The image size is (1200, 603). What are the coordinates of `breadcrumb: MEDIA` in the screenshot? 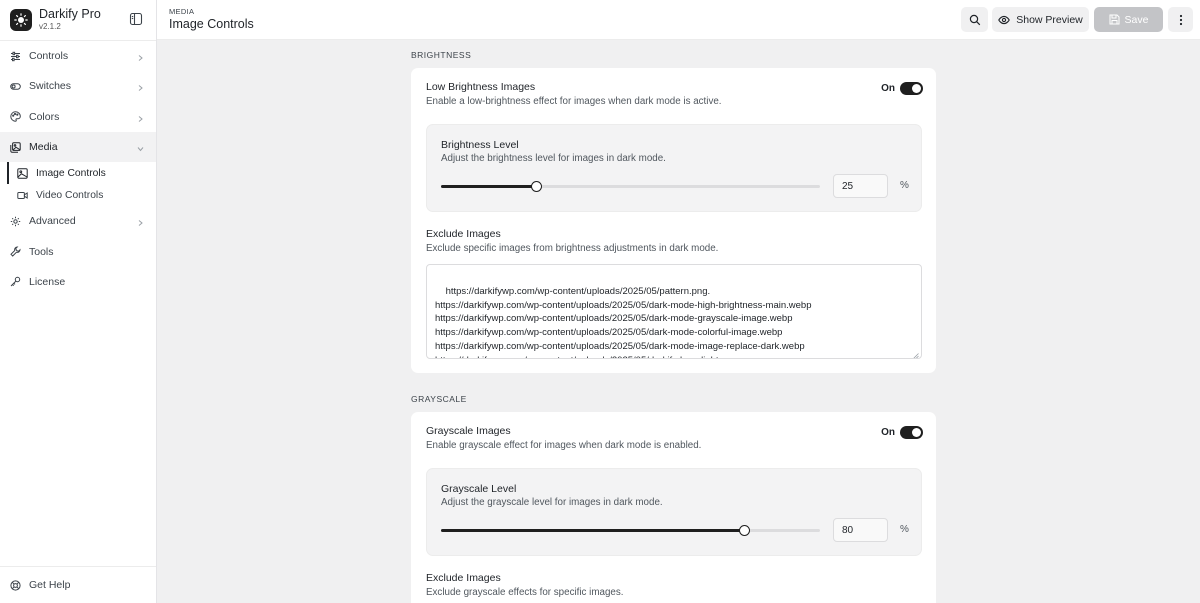 It's located at (182, 11).